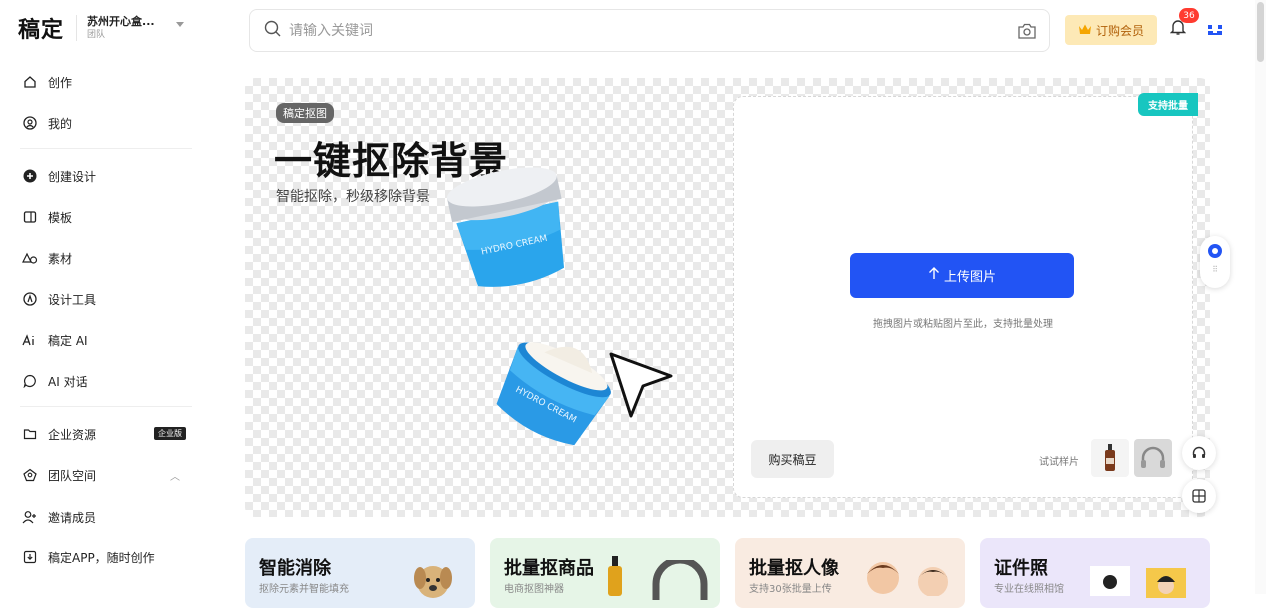  What do you see at coordinates (1189, 15) in the screenshot?
I see `notification-badge: 36` at bounding box center [1189, 15].